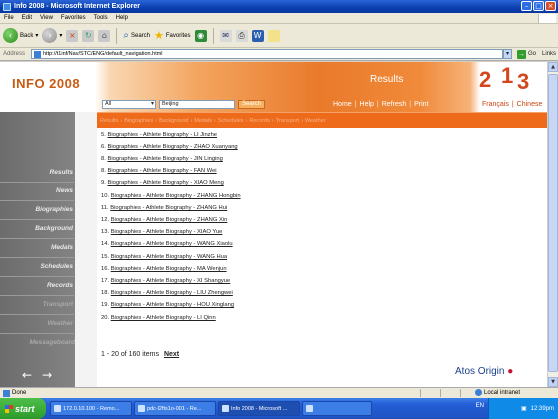 This screenshot has width=558, height=419. Describe the element at coordinates (480, 406) in the screenshot. I see `input-language: EN` at that location.